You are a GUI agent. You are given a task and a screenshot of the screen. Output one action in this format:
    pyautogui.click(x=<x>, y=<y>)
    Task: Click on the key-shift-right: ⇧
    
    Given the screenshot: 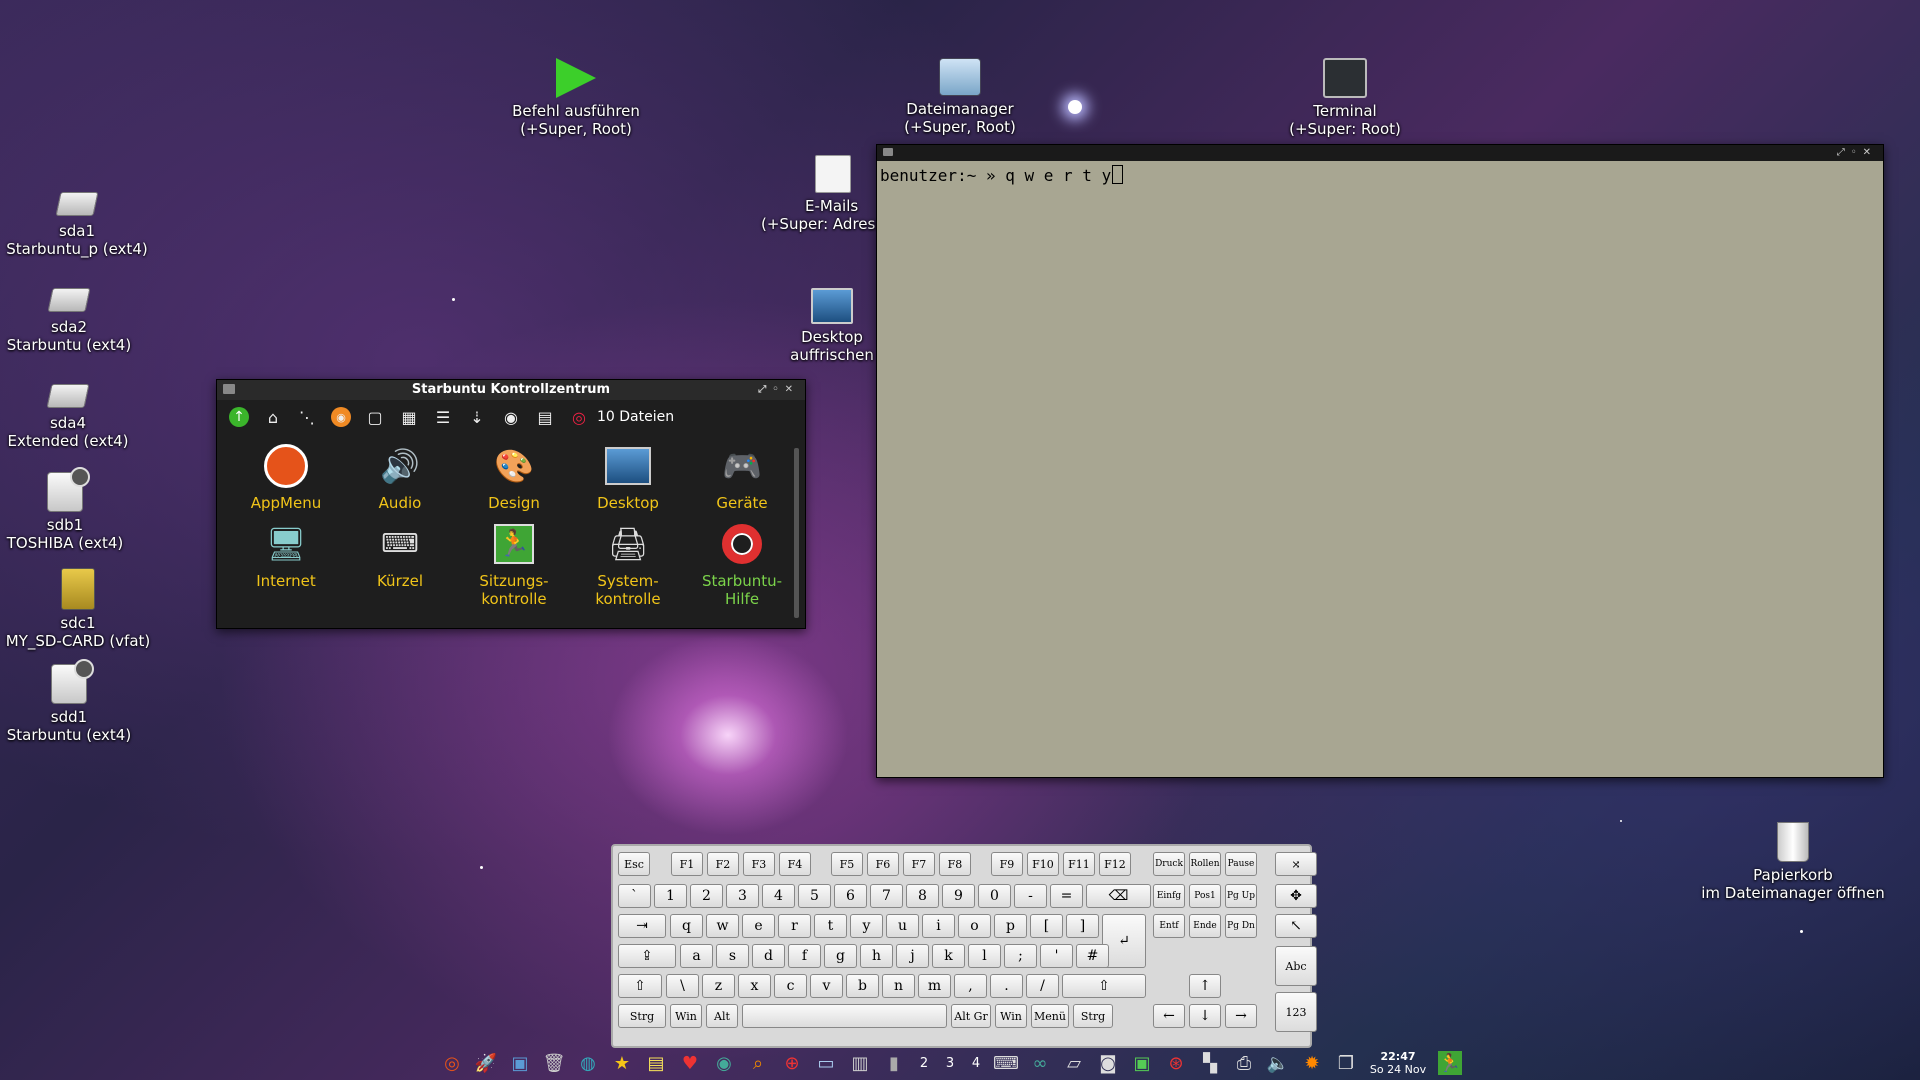 What is the action you would take?
    pyautogui.click(x=1104, y=986)
    